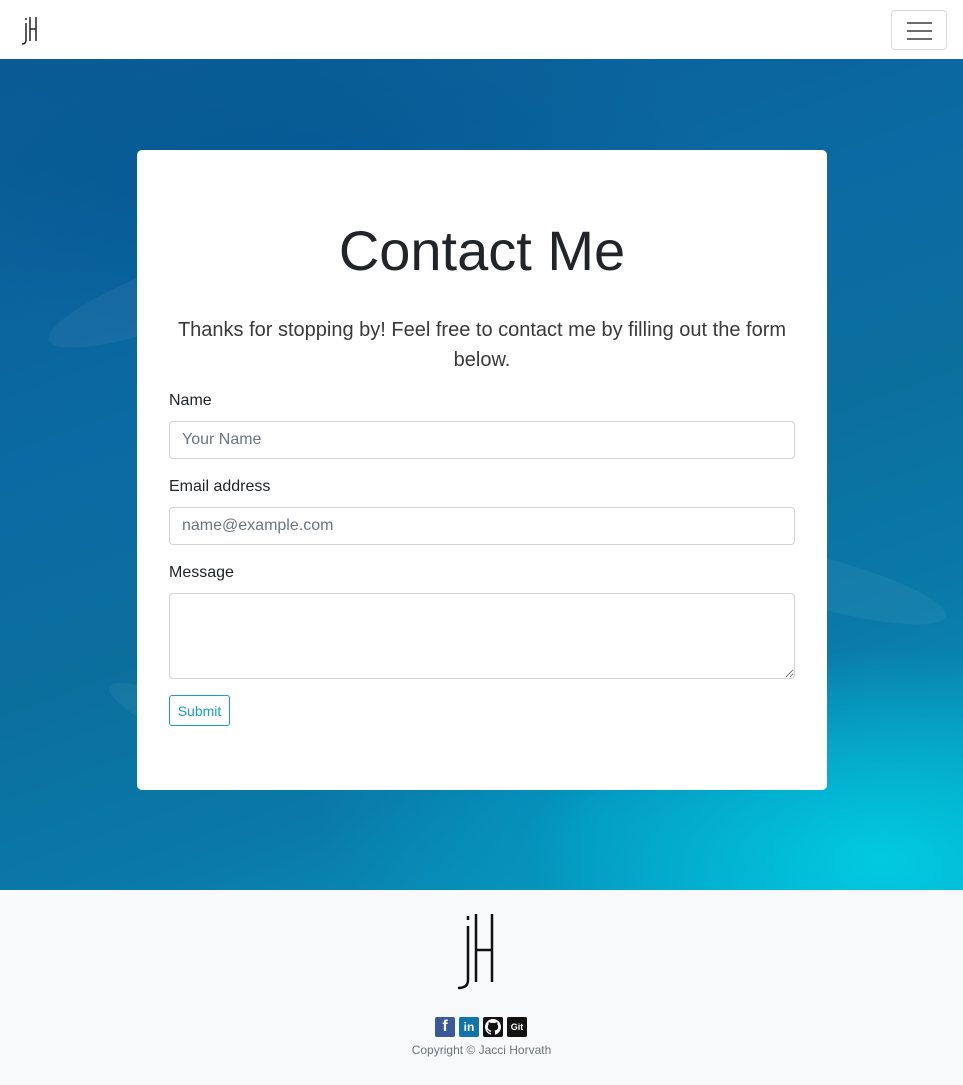  What do you see at coordinates (190, 400) in the screenshot?
I see `name-label: Name` at bounding box center [190, 400].